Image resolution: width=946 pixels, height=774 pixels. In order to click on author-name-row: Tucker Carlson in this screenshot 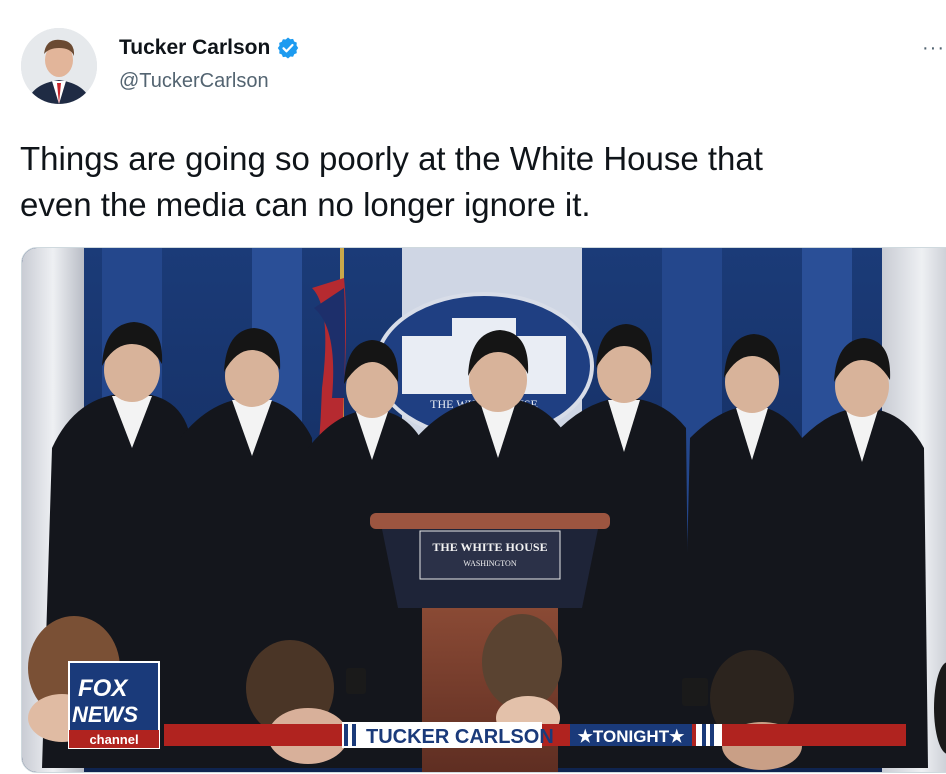, I will do `click(209, 48)`.